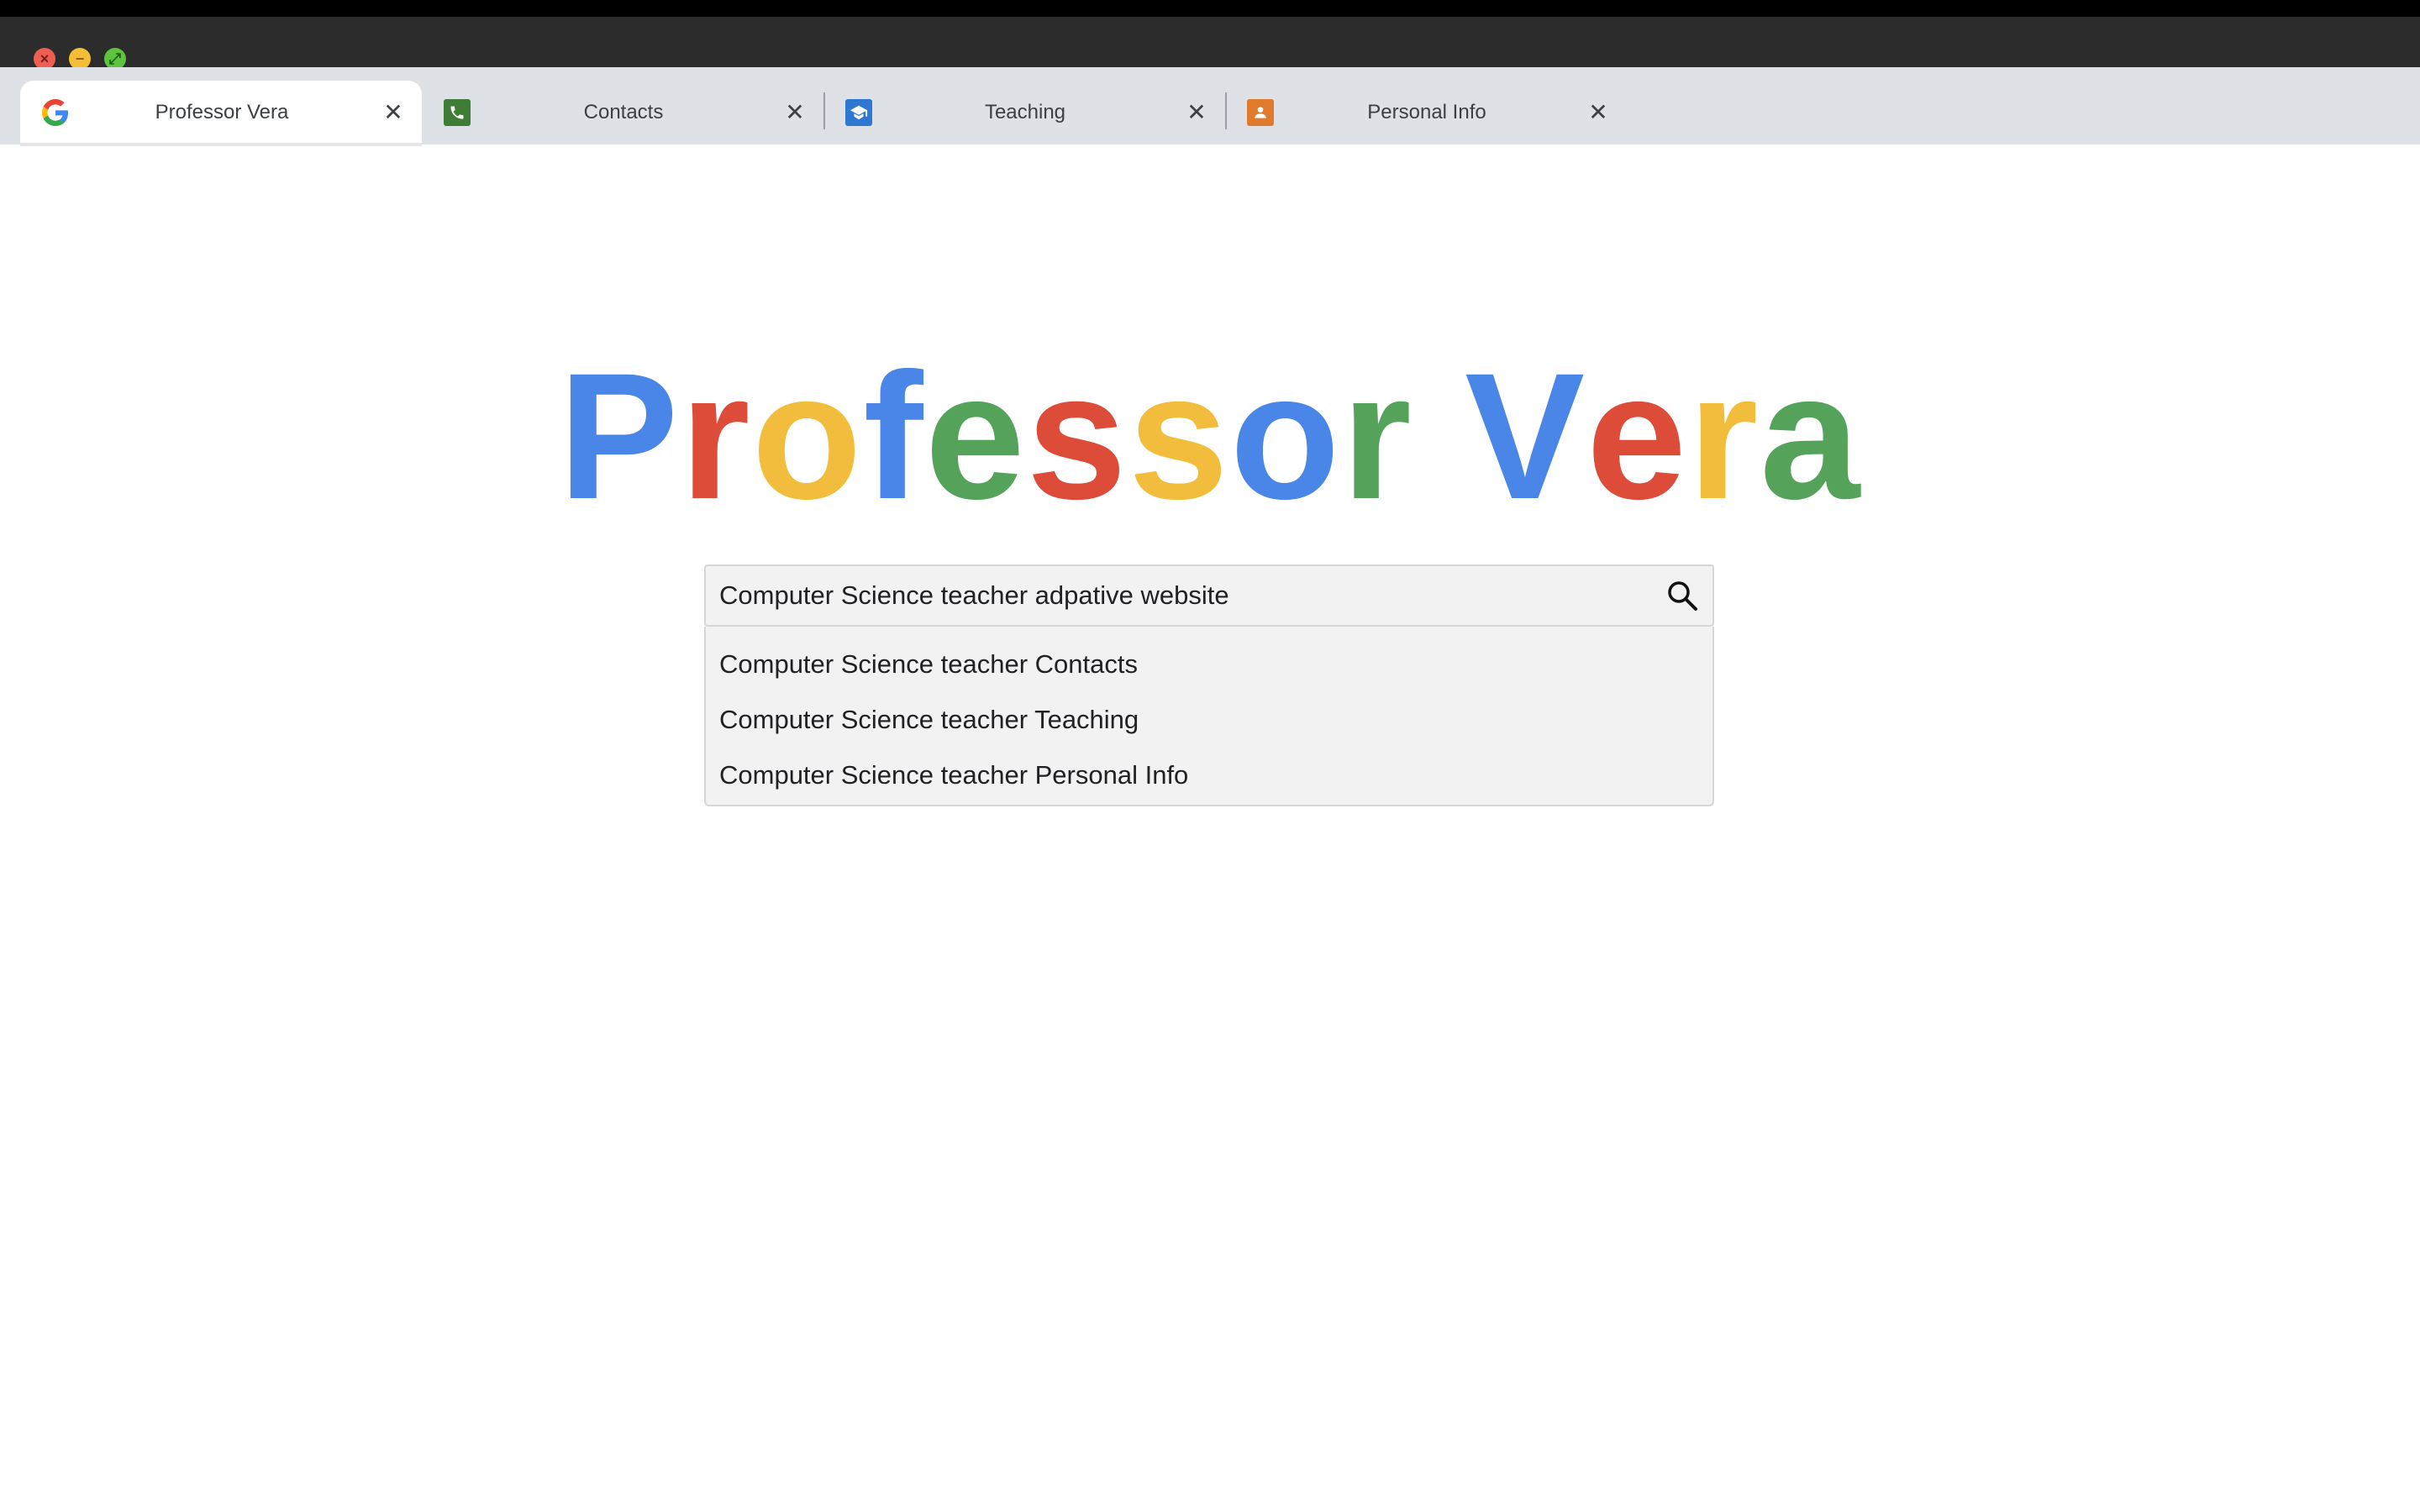 The image size is (2420, 1512). Describe the element at coordinates (1209, 720) in the screenshot. I see `suggestion-teaching: Computer Science teacher Teaching` at that location.